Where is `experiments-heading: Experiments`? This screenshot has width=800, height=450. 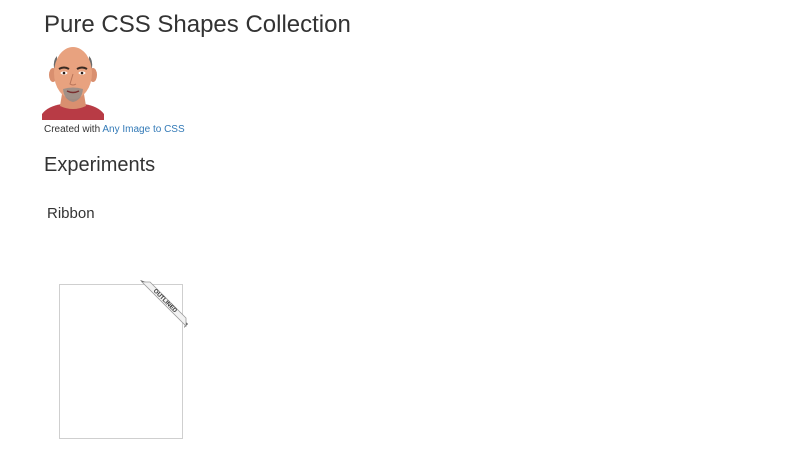
experiments-heading: Experiments is located at coordinates (100, 165).